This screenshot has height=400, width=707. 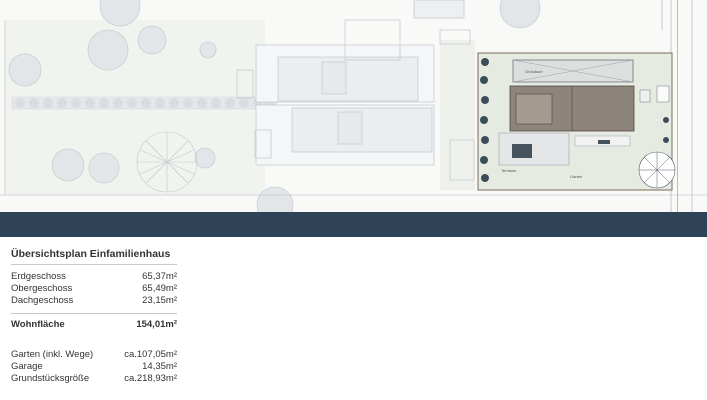 I want to click on total-label: Wohnfläche, so click(x=38, y=324).